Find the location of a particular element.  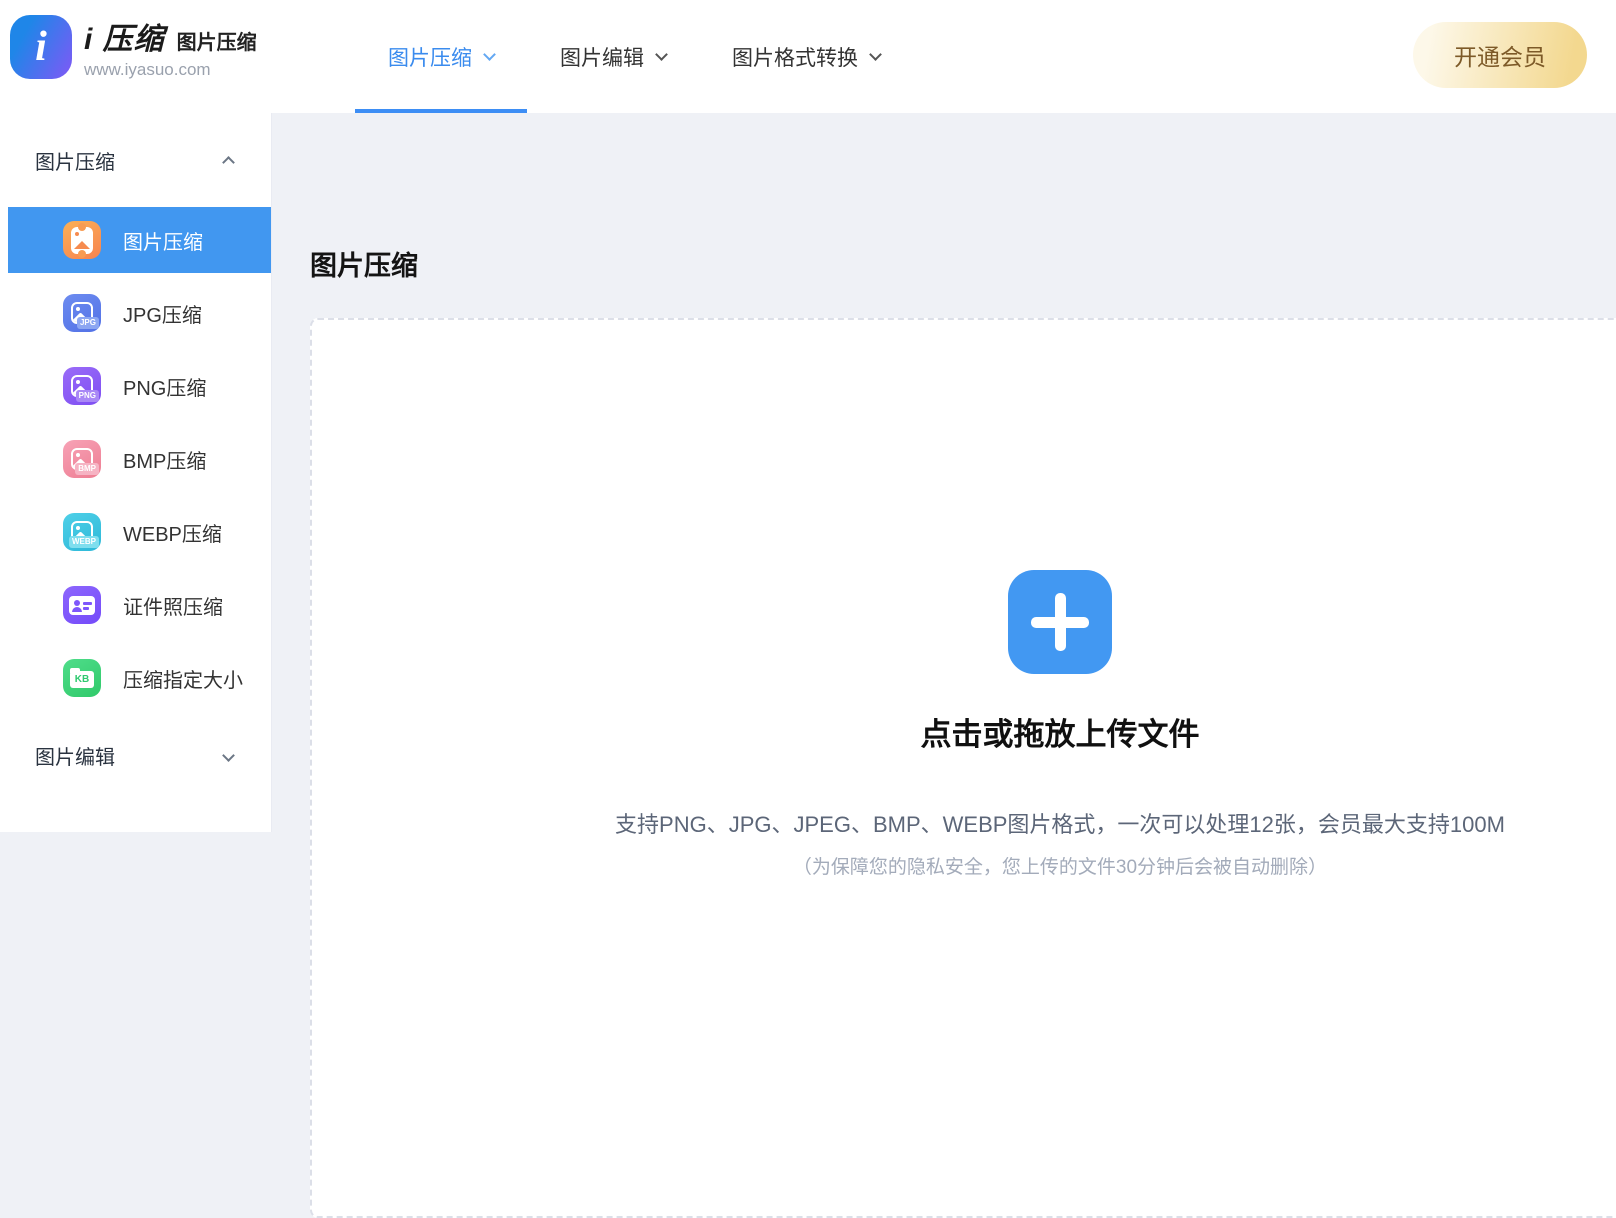

sidebar-item-png-compress: PNG PNG压缩 is located at coordinates (135, 386).